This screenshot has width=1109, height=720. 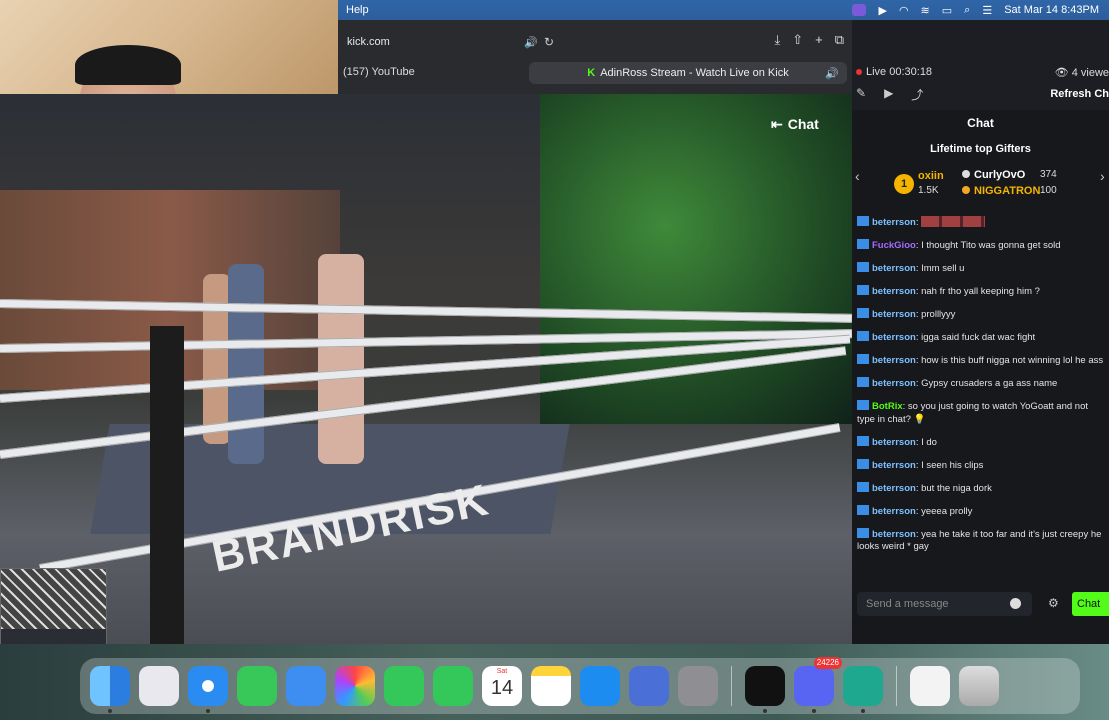 I want to click on play-icon: ▶, so click(x=882, y=10).